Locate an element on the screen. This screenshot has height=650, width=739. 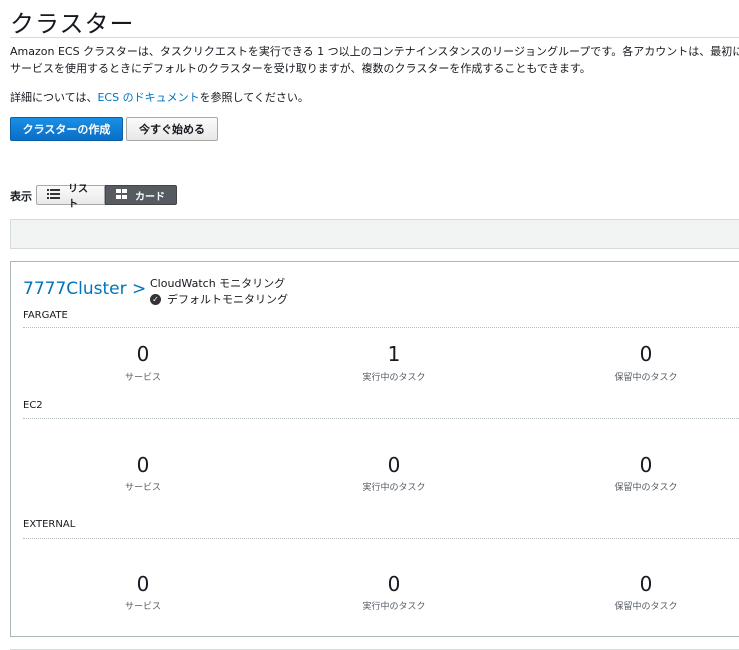
cloudwatch-monitoring-status: ✓ デフォルトモニタリング is located at coordinates (219, 299).